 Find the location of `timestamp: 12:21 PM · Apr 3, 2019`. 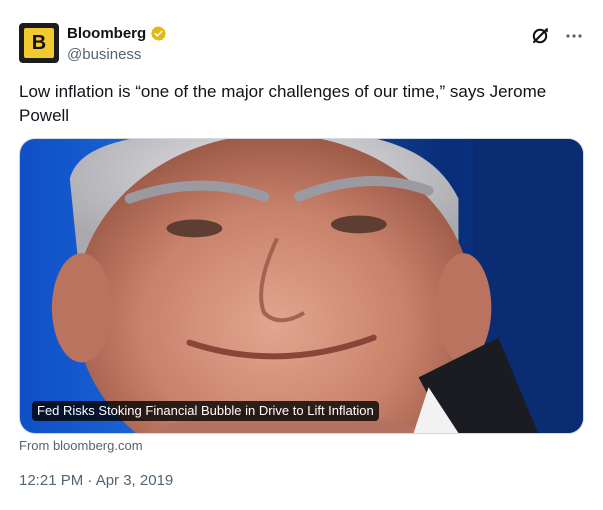

timestamp: 12:21 PM · Apr 3, 2019 is located at coordinates (96, 480).